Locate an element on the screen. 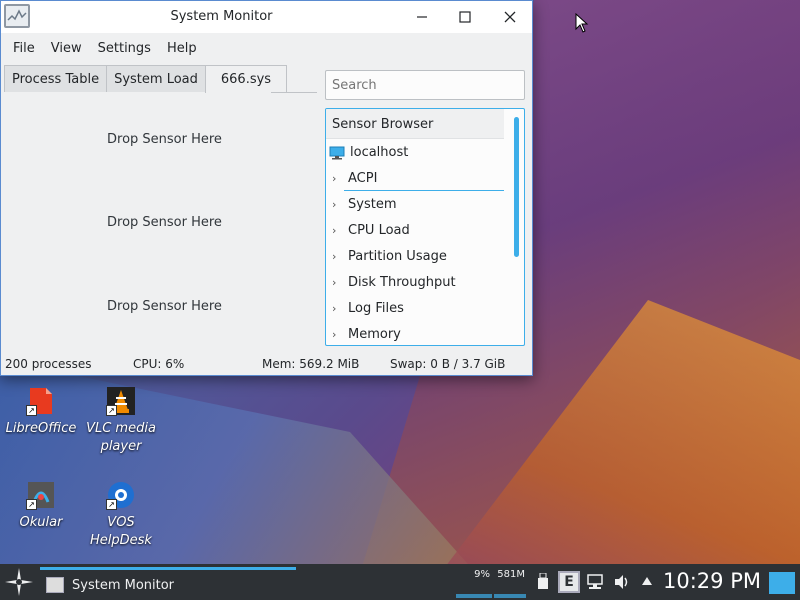  drop-sensor-slot-2: Drop Sensor Here is located at coordinates (164, 222).